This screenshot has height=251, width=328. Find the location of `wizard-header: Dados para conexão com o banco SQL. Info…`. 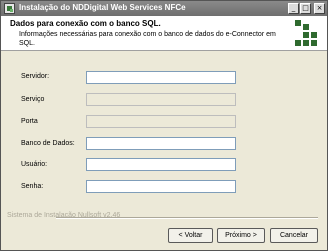

wizard-header: Dados para conexão com o banco SQL. Info… is located at coordinates (164, 33).